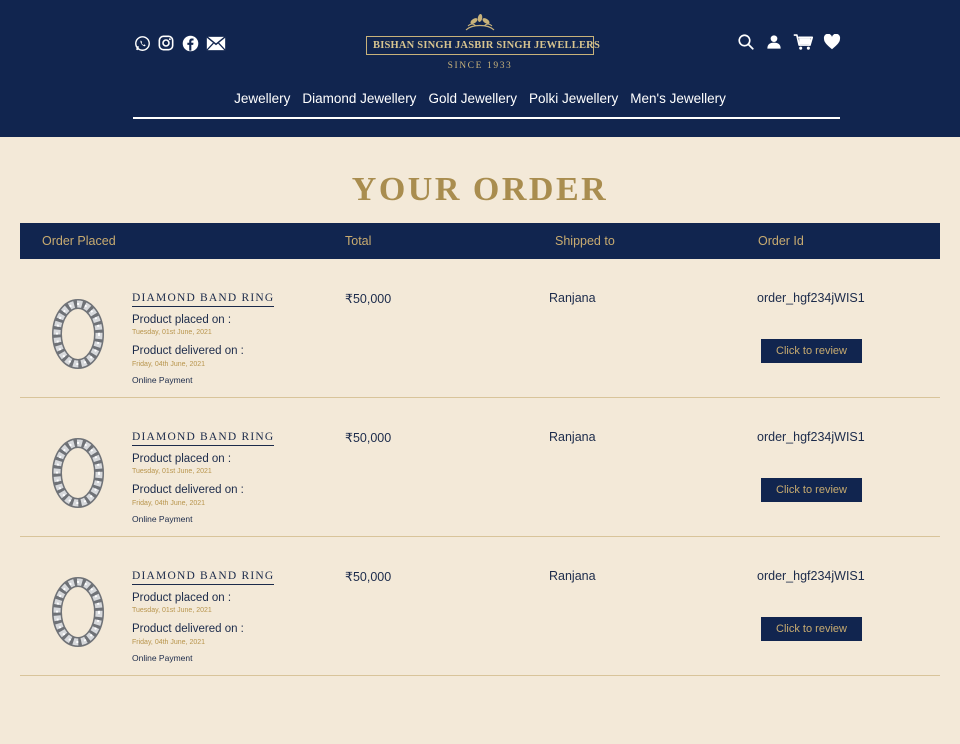 This screenshot has height=744, width=960. I want to click on instagram-icon, so click(166, 43).